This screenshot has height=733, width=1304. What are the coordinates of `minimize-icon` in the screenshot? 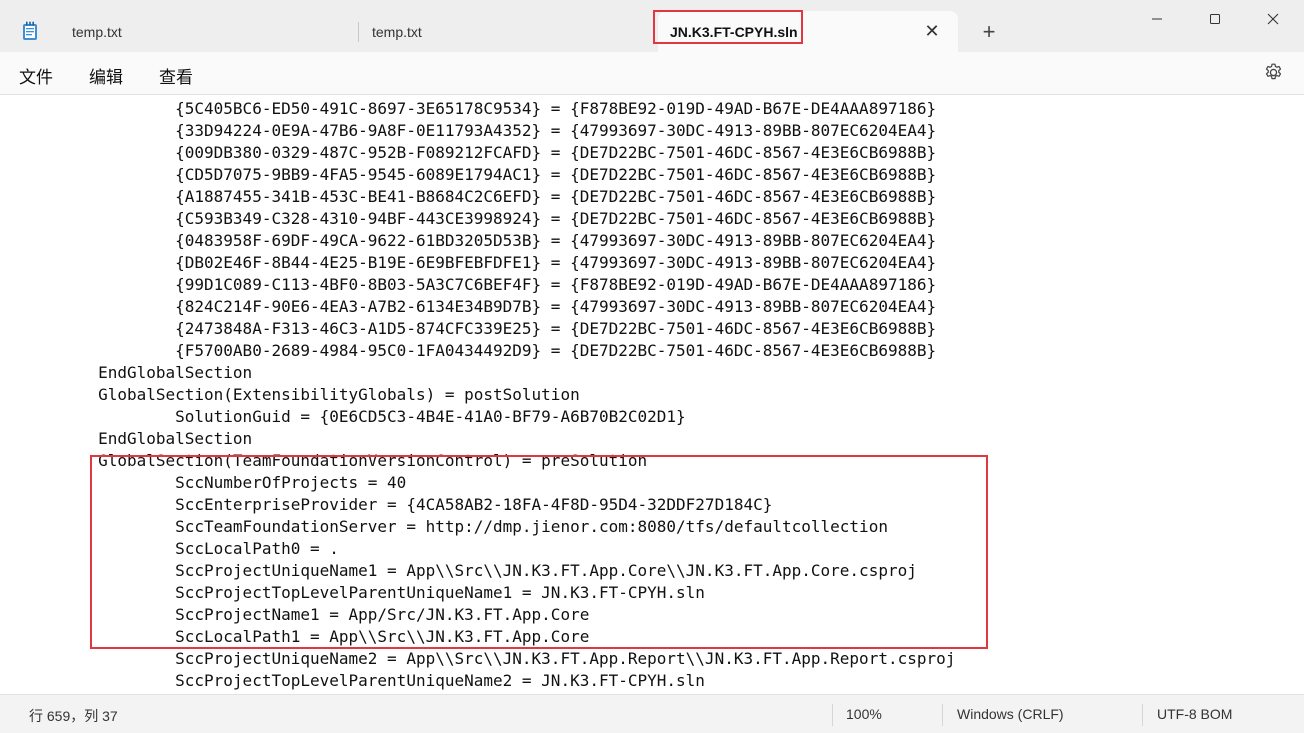 It's located at (1157, 20).